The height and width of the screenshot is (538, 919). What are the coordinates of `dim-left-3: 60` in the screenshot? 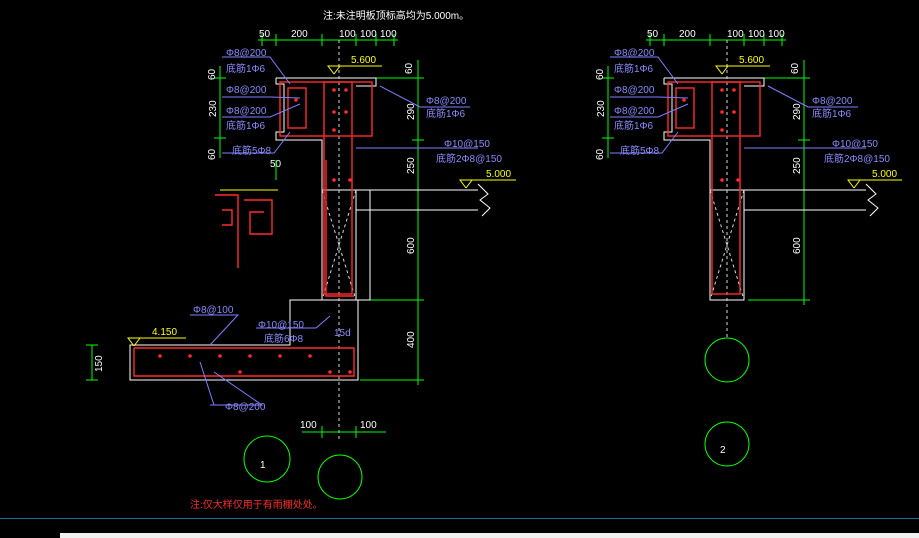 It's located at (212, 154).